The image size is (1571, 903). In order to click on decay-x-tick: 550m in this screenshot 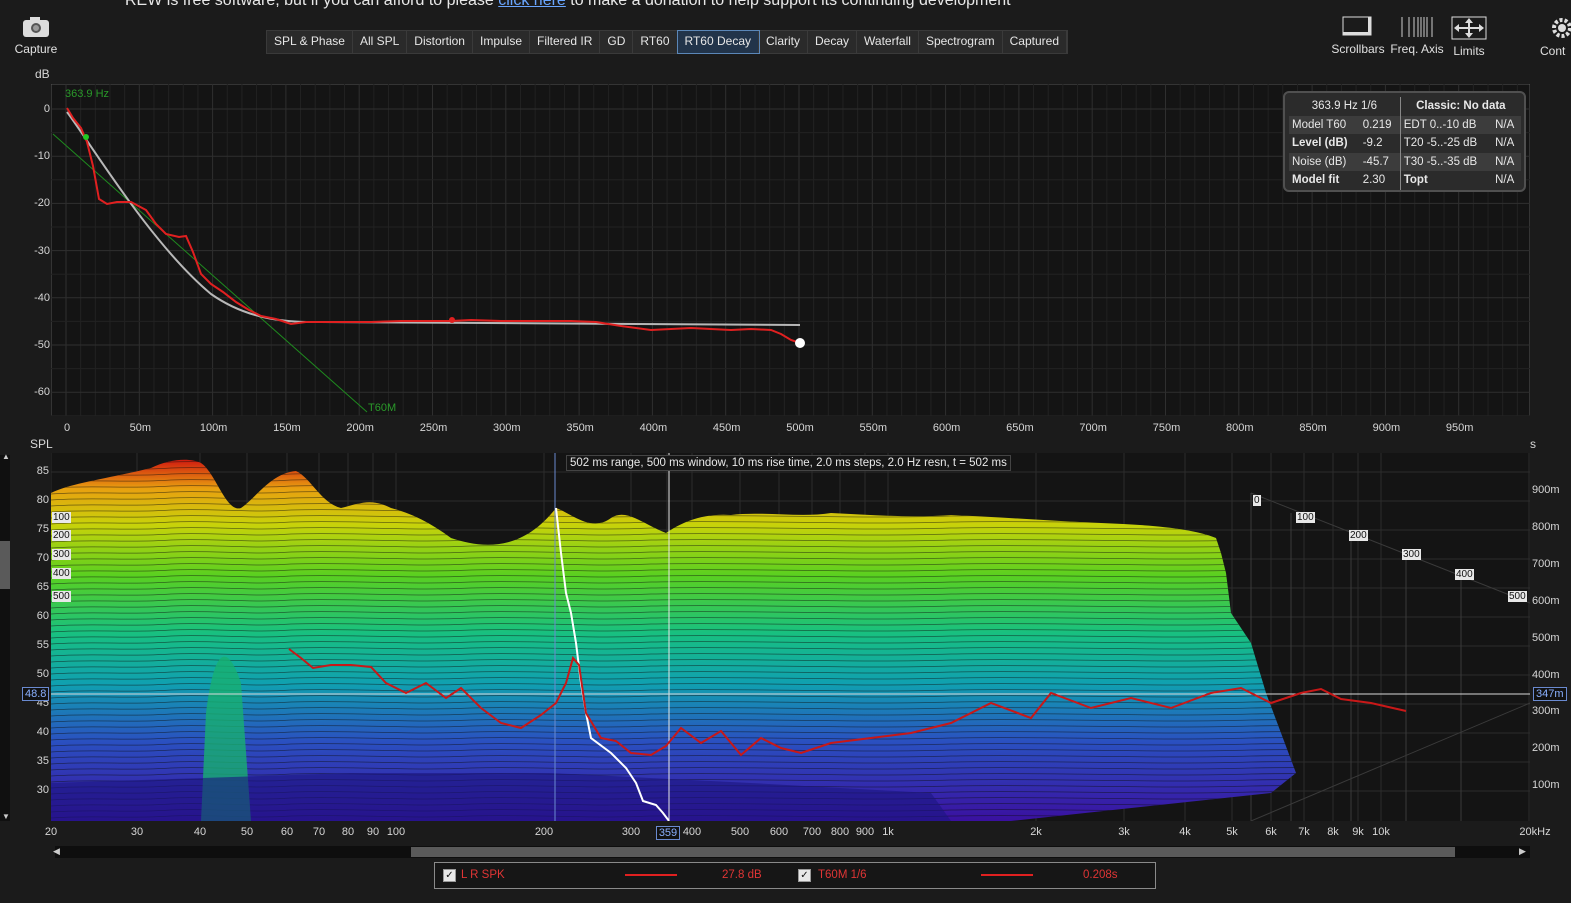, I will do `click(873, 428)`.